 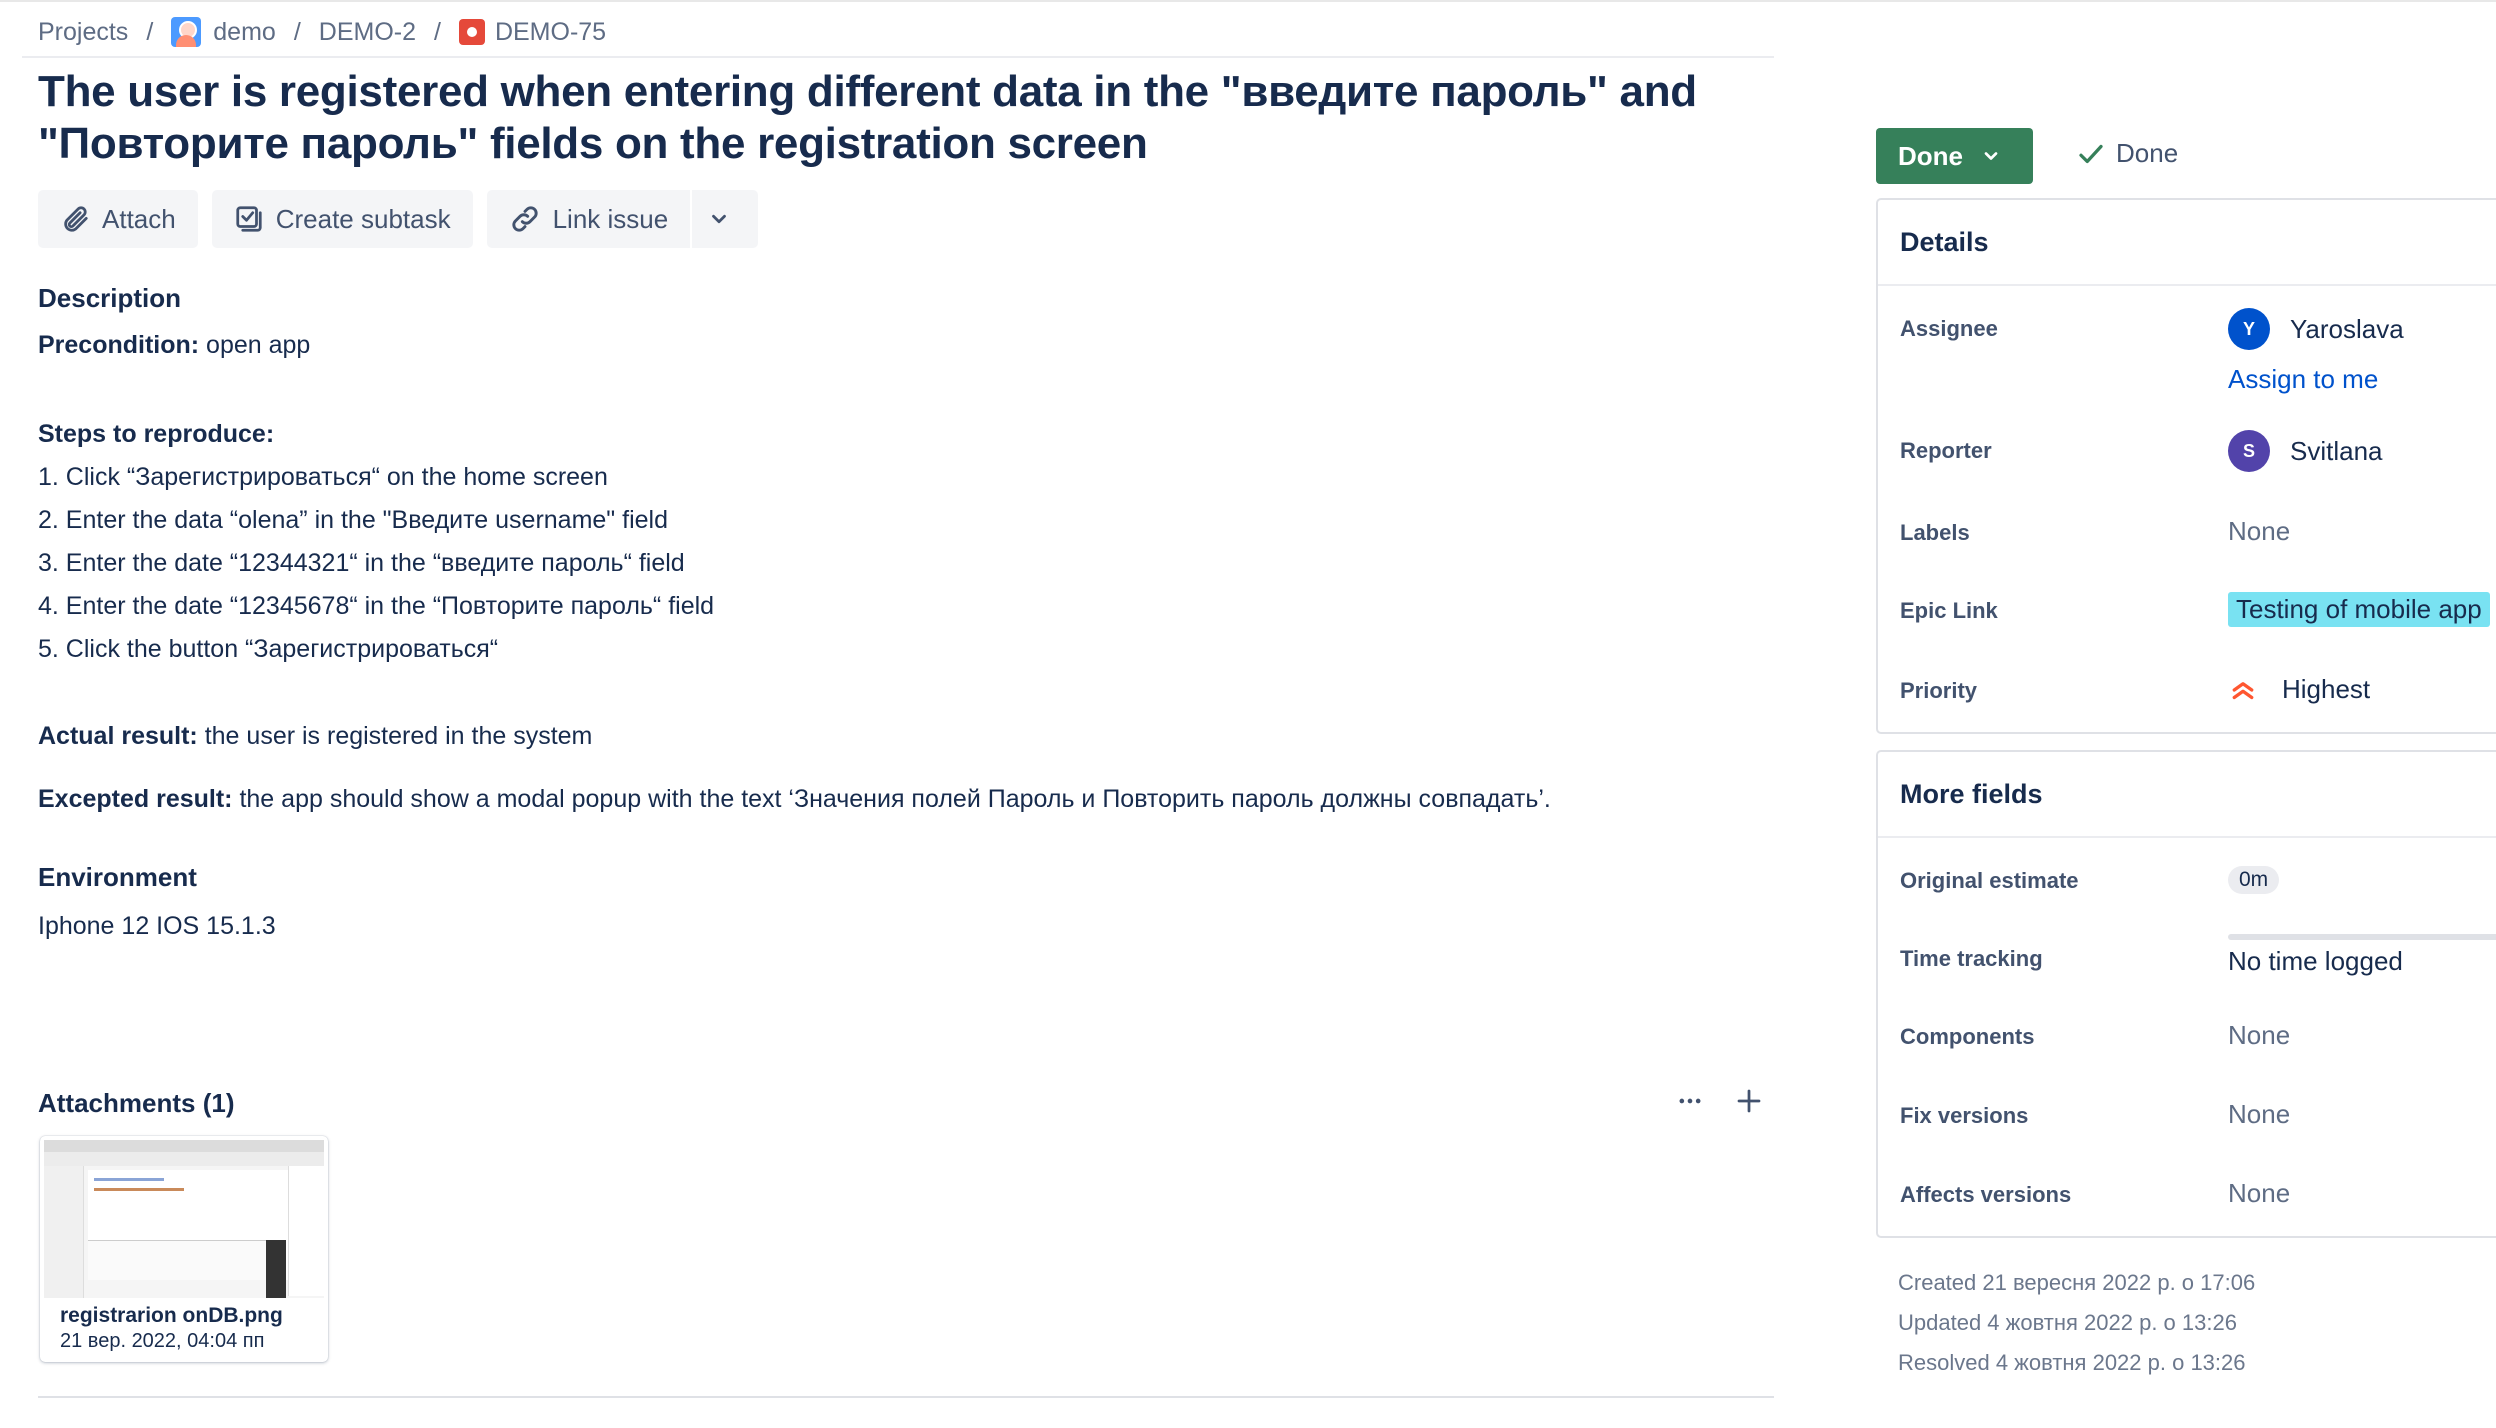 I want to click on environment-heading: Environment, so click(x=117, y=877).